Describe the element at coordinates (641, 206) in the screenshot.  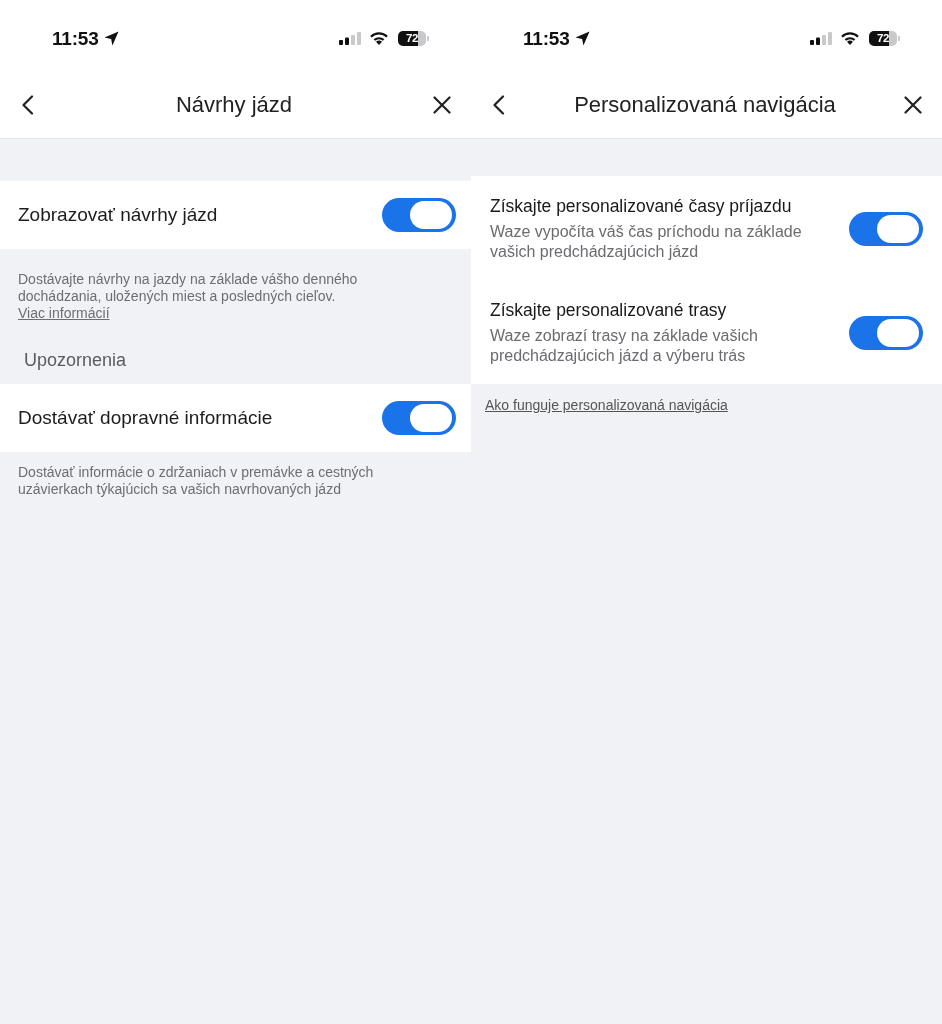
I see `setting-title: Získajte personalizované časy príjazdu` at that location.